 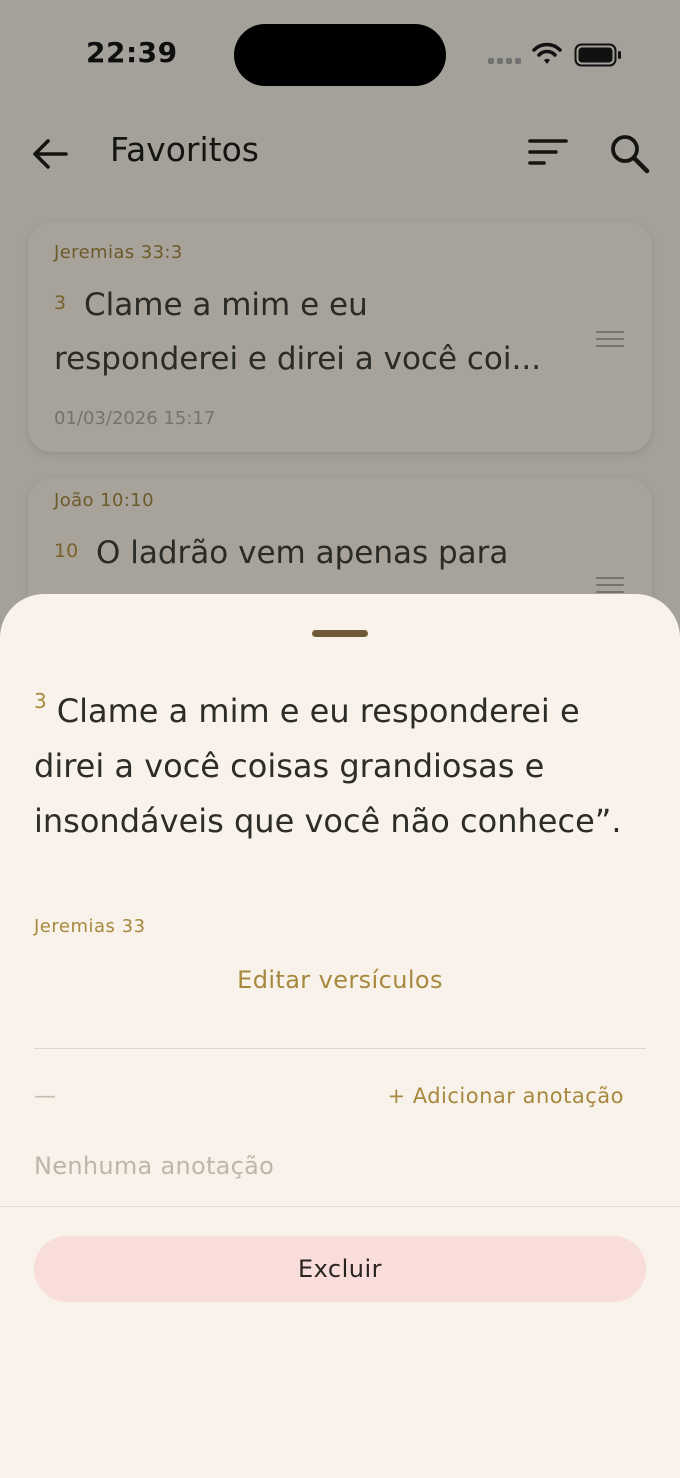 I want to click on empty-note-text: Nenhuma anotação, so click(x=154, y=1166).